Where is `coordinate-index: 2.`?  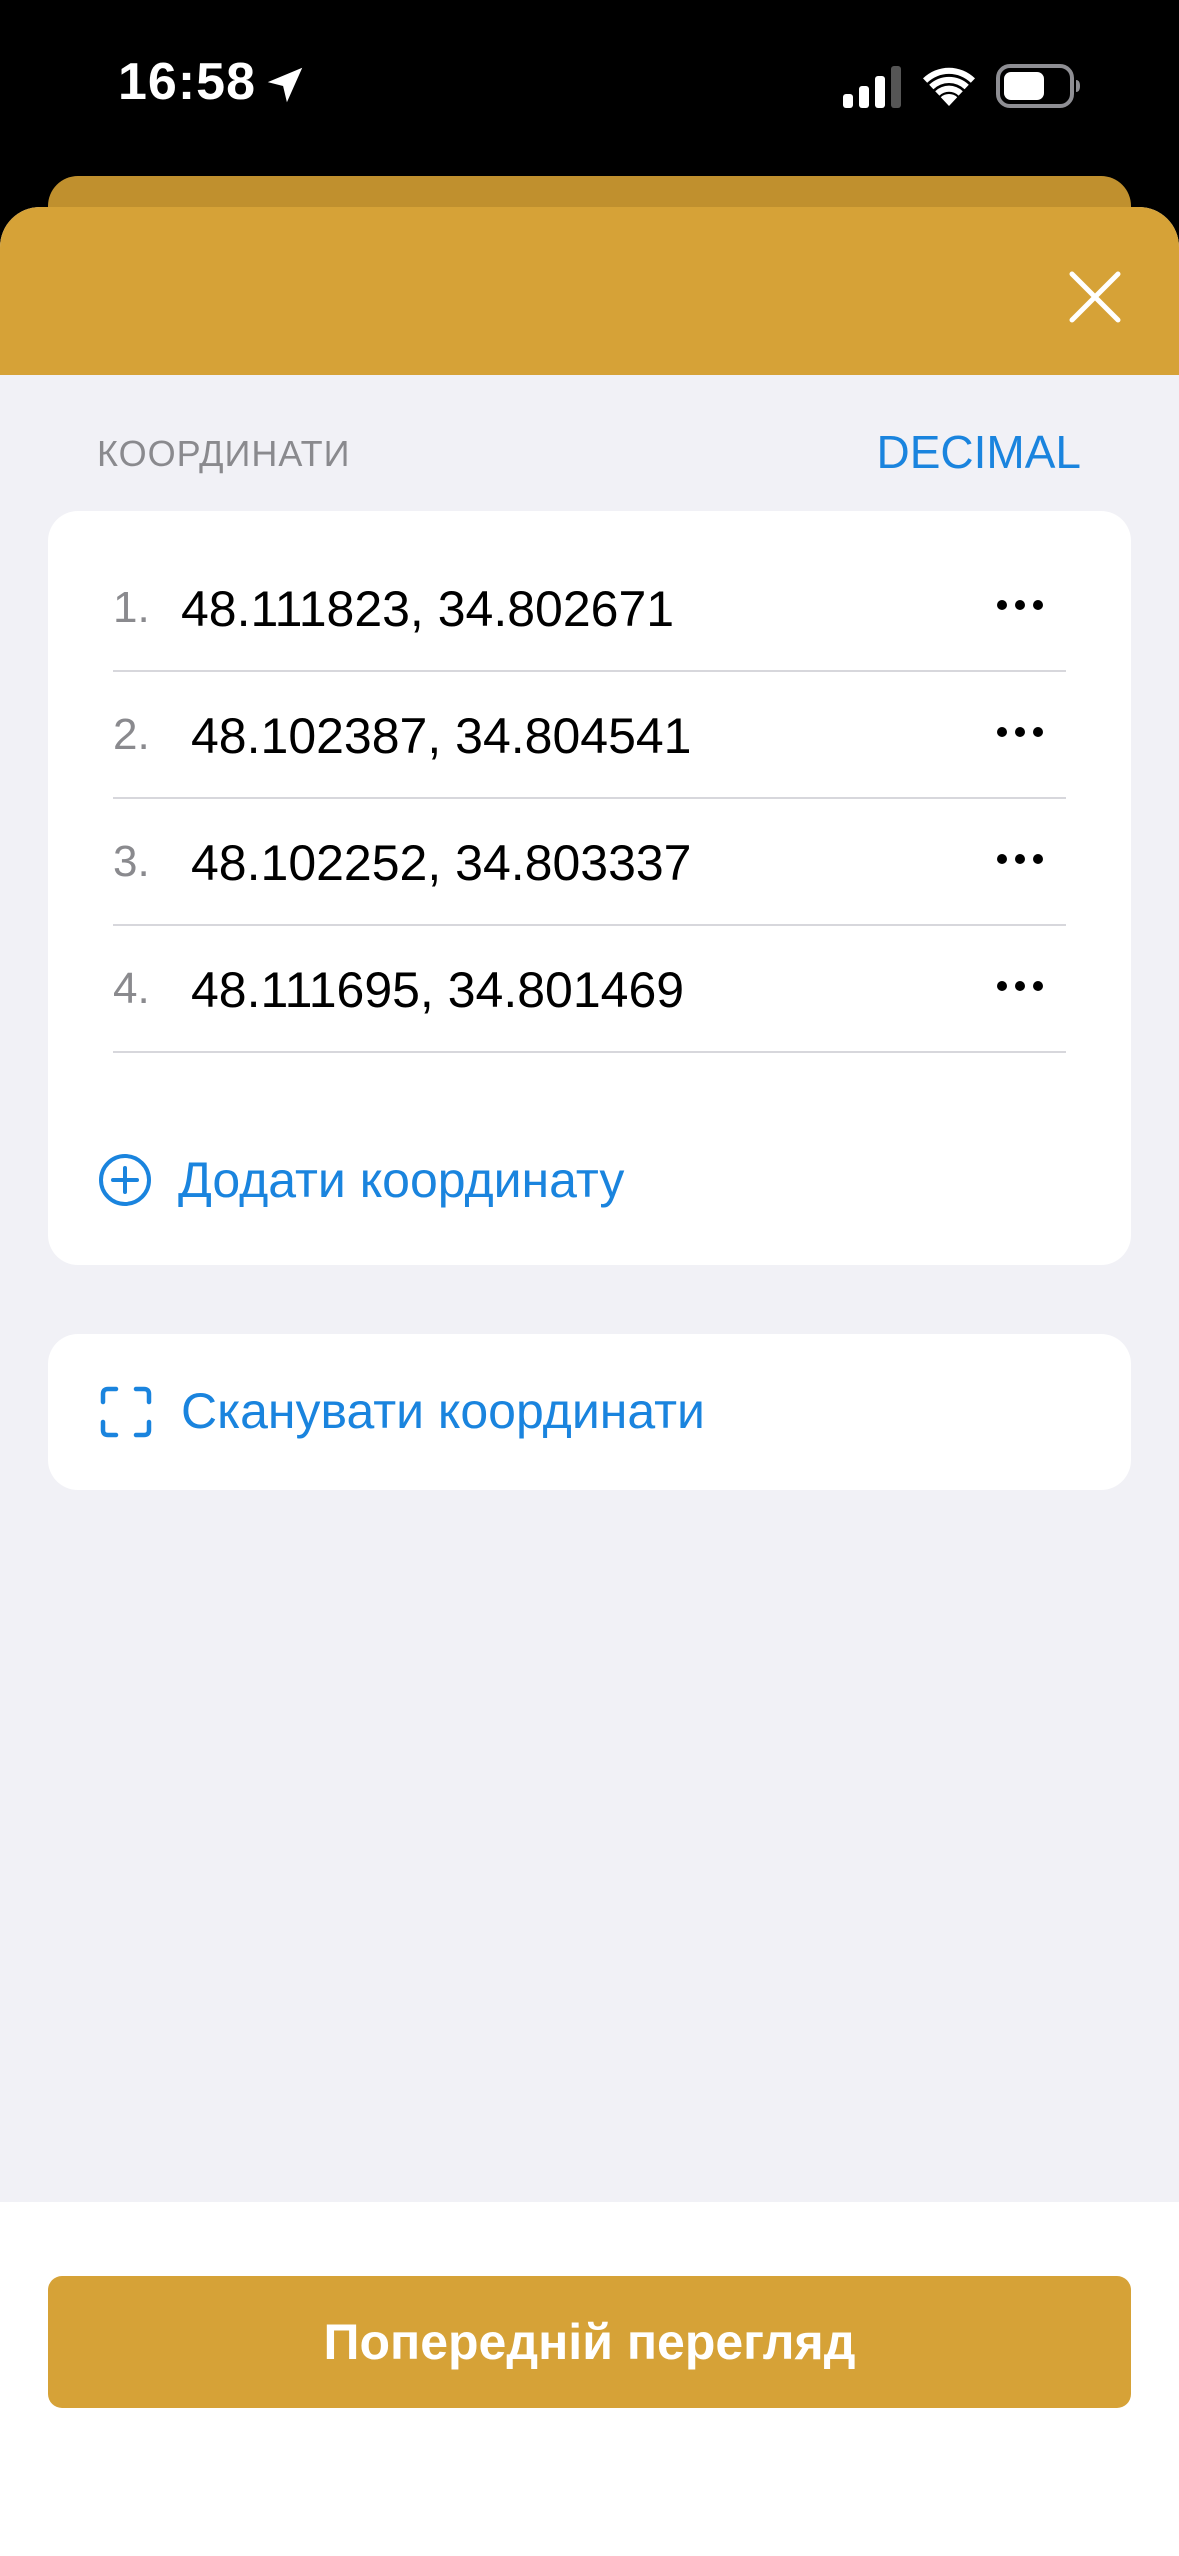 coordinate-index: 2. is located at coordinates (131, 734).